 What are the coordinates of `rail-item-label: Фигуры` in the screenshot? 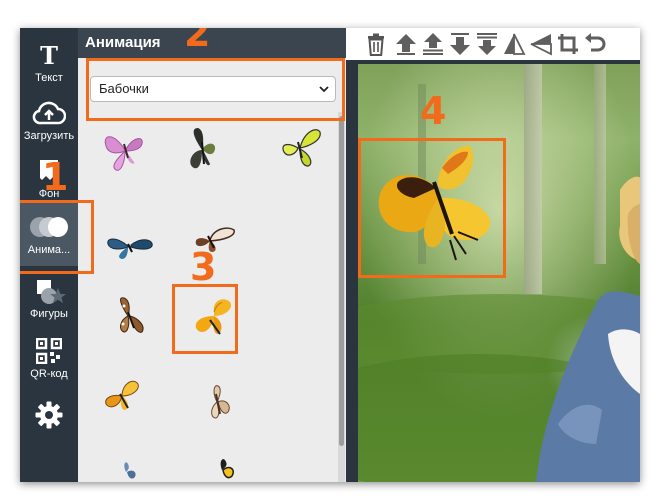 It's located at (49, 314).